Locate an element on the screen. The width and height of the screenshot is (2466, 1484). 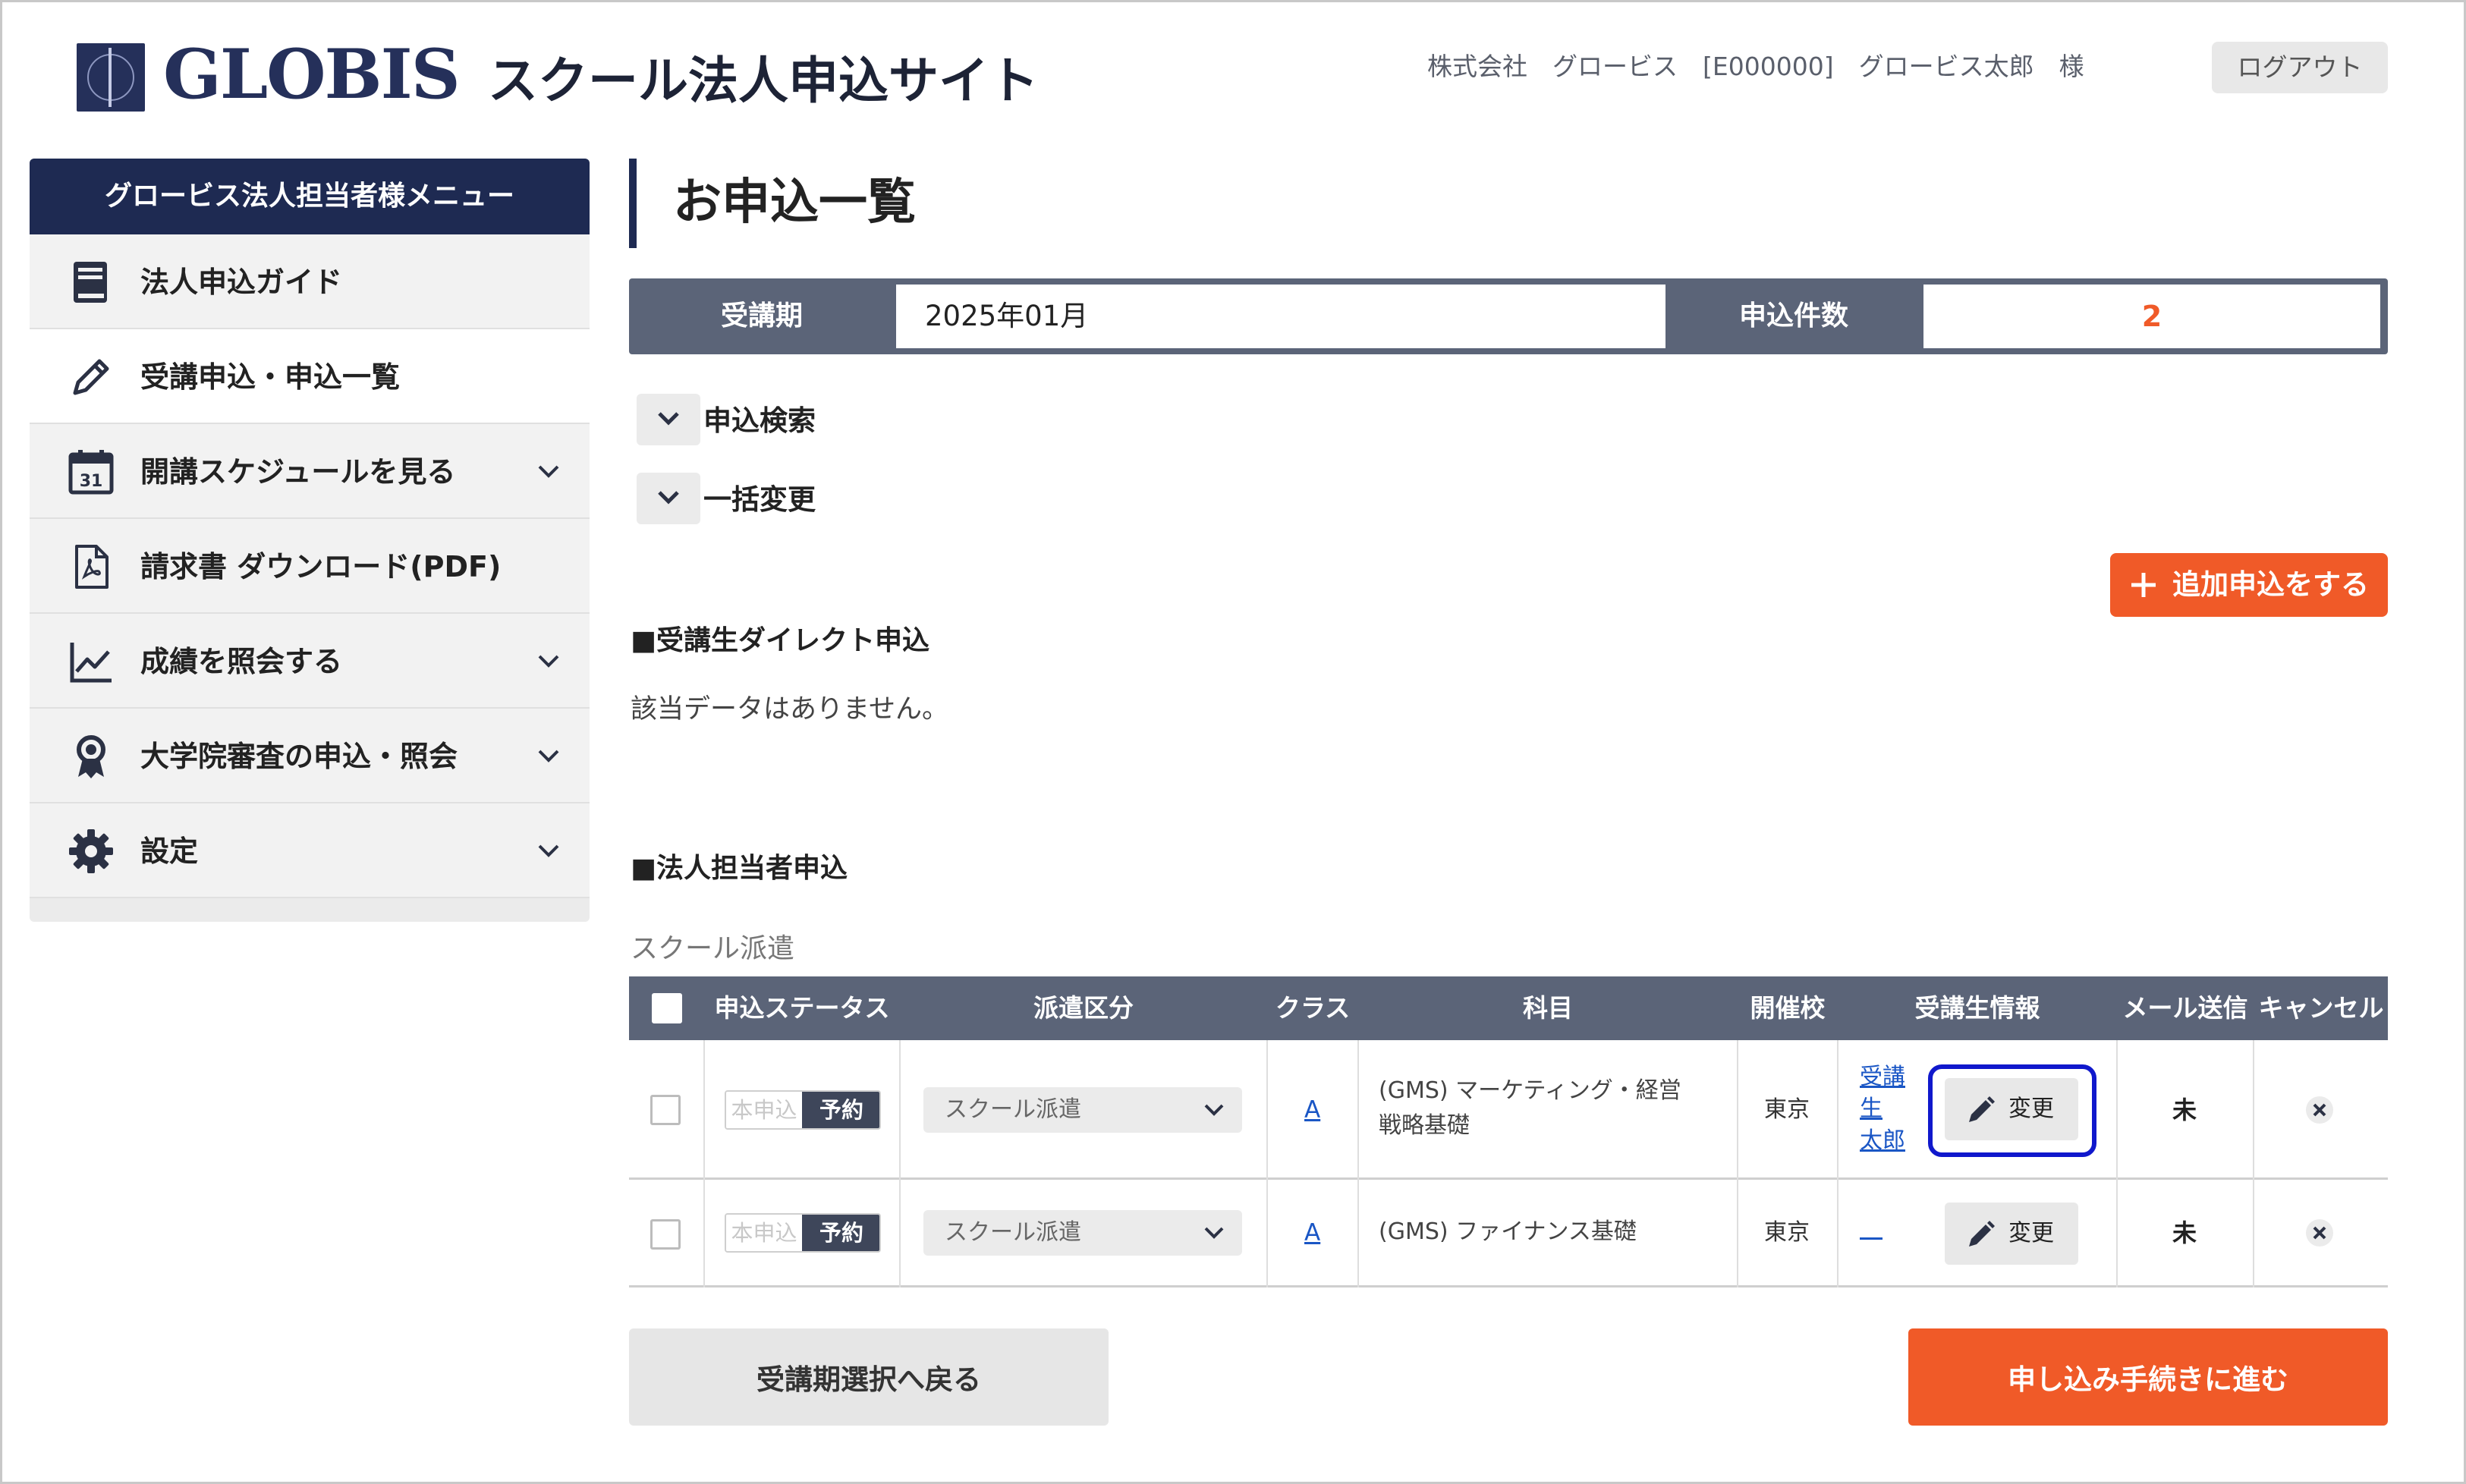
subject-line: (GMS) ファイナンス基礎 is located at coordinates (1508, 1231).